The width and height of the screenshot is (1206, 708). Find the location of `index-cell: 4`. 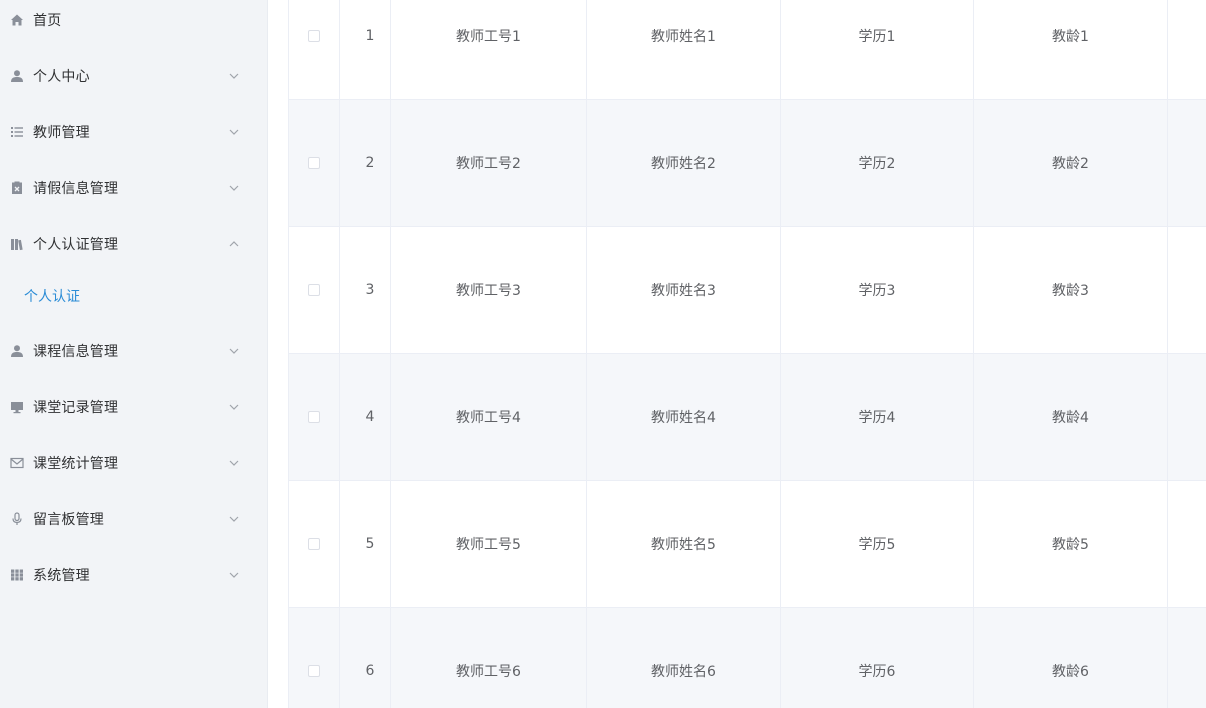

index-cell: 4 is located at coordinates (365, 417).